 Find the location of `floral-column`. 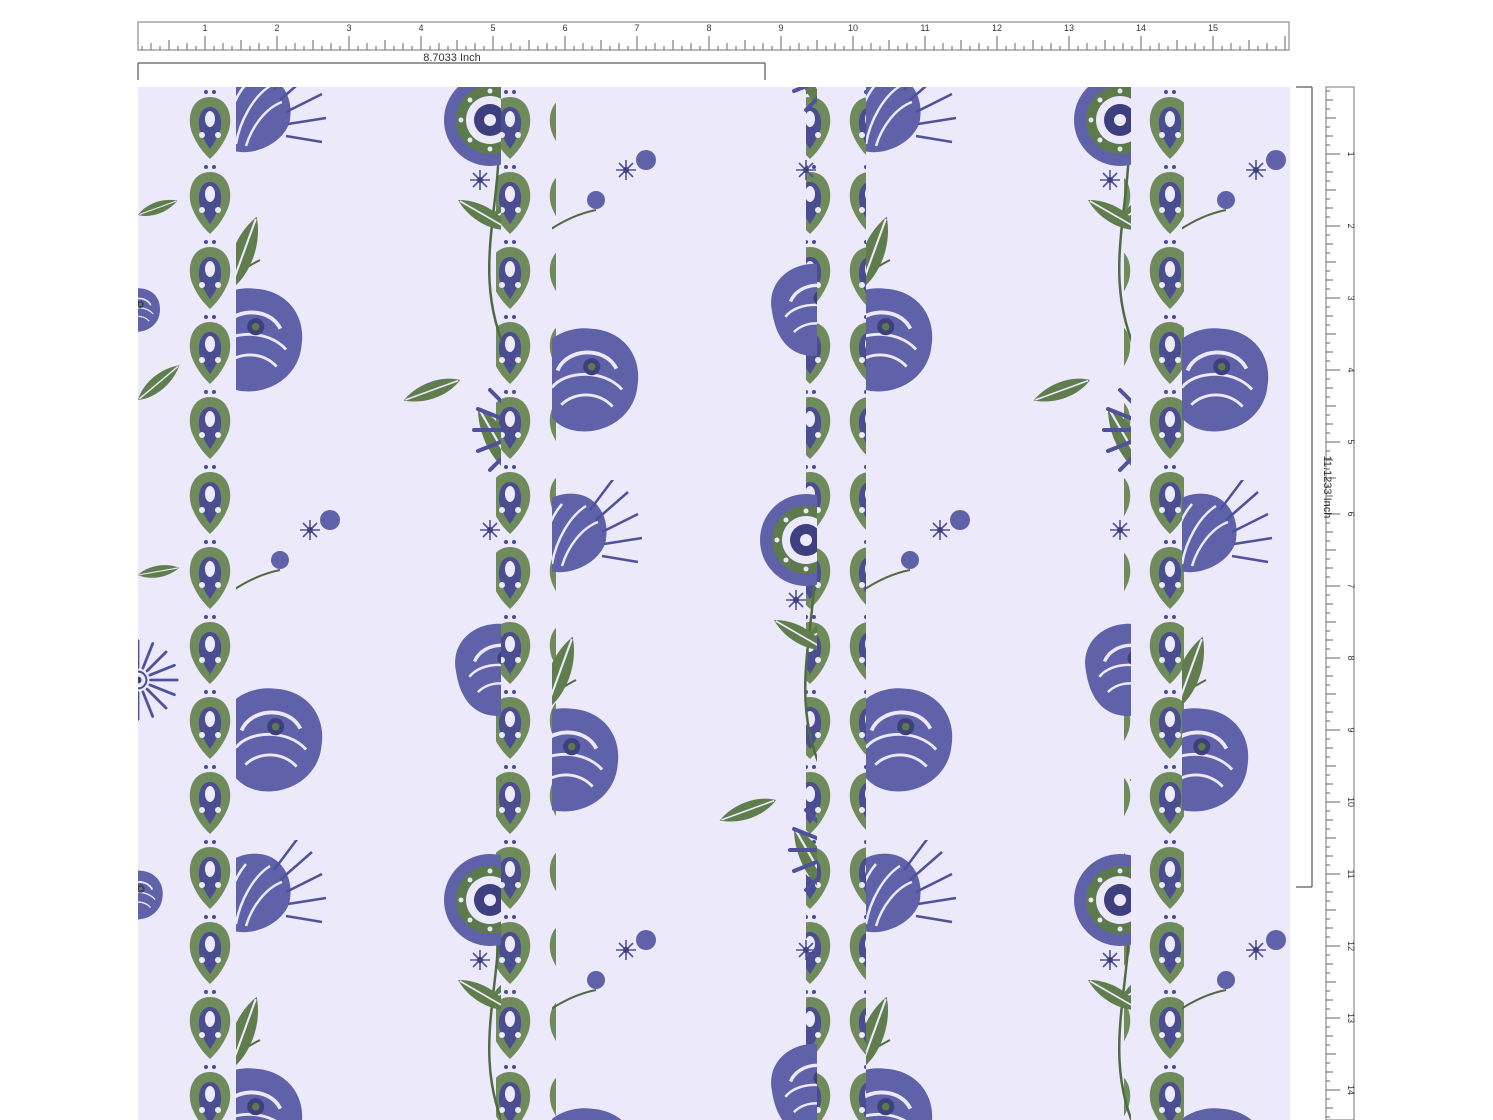

floral-column is located at coordinates (1236, 603).